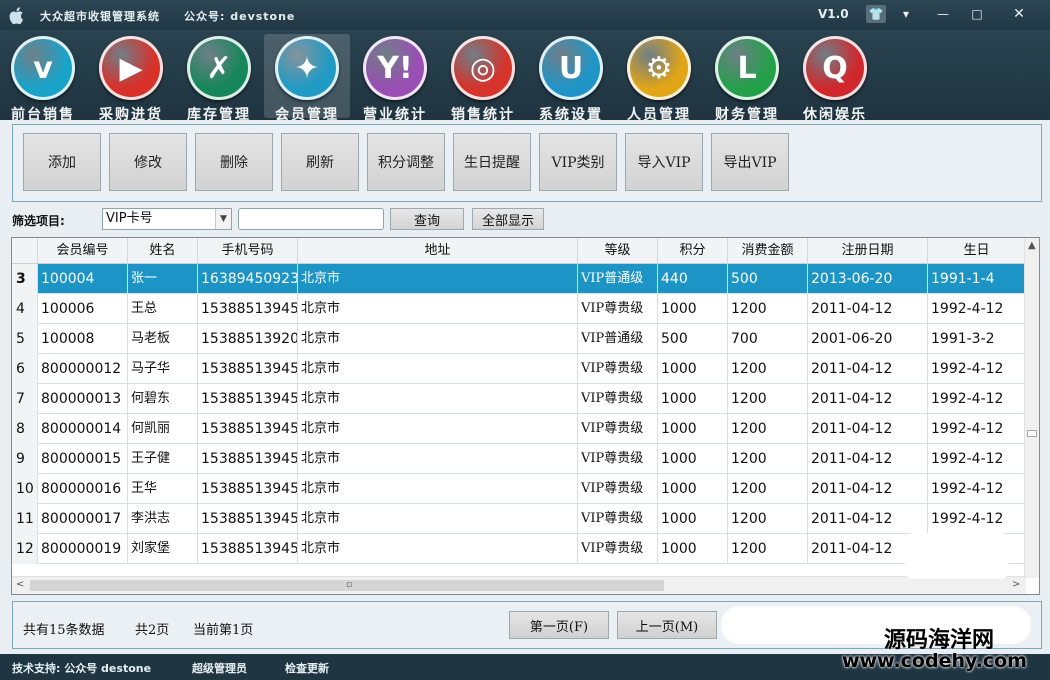 The image size is (1050, 680). I want to click on table-cell: 800000016, so click(83, 489).